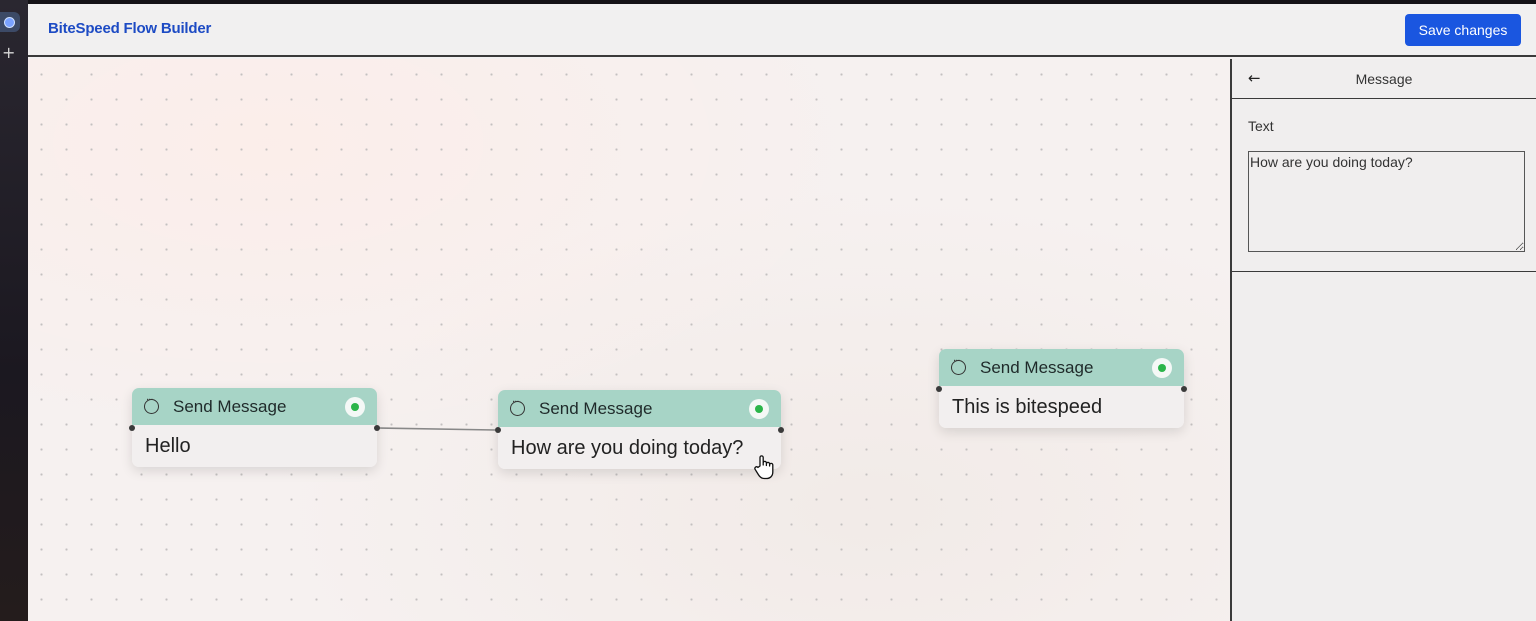 This screenshot has height=621, width=1536. I want to click on text-field-label: Text, so click(1261, 126).